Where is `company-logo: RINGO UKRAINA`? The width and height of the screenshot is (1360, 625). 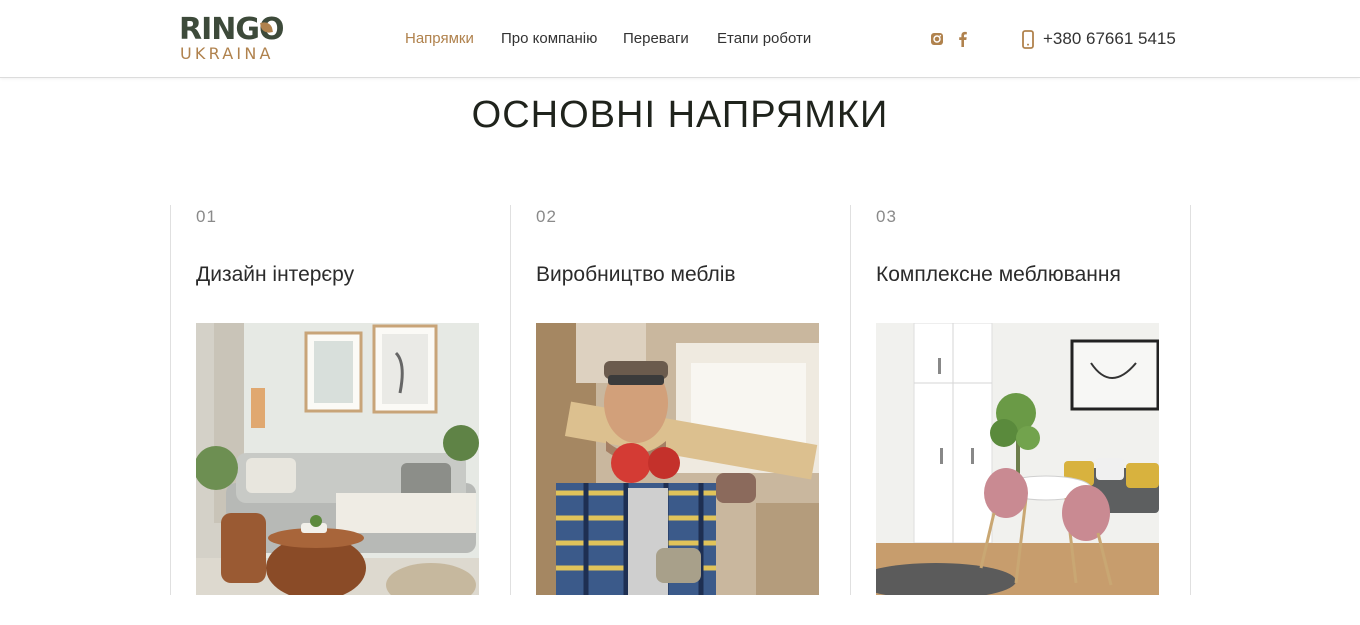 company-logo: RINGO UKRAINA is located at coordinates (234, 40).